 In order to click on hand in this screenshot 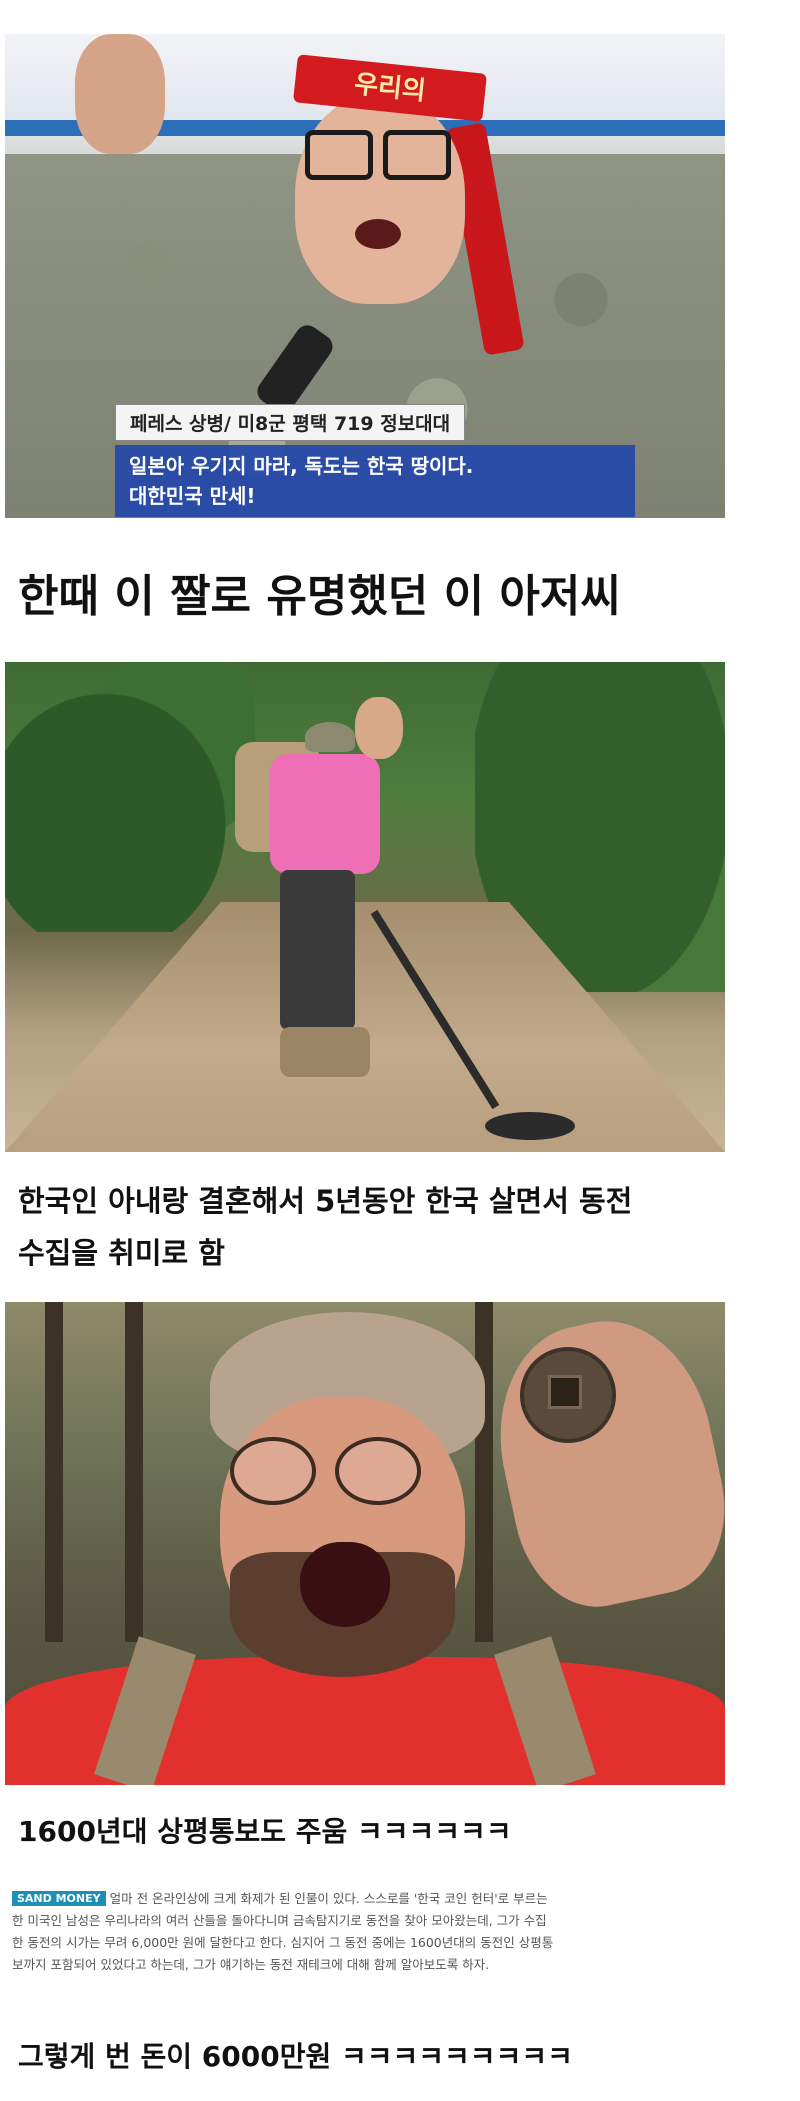, I will do `click(601, 1462)`.